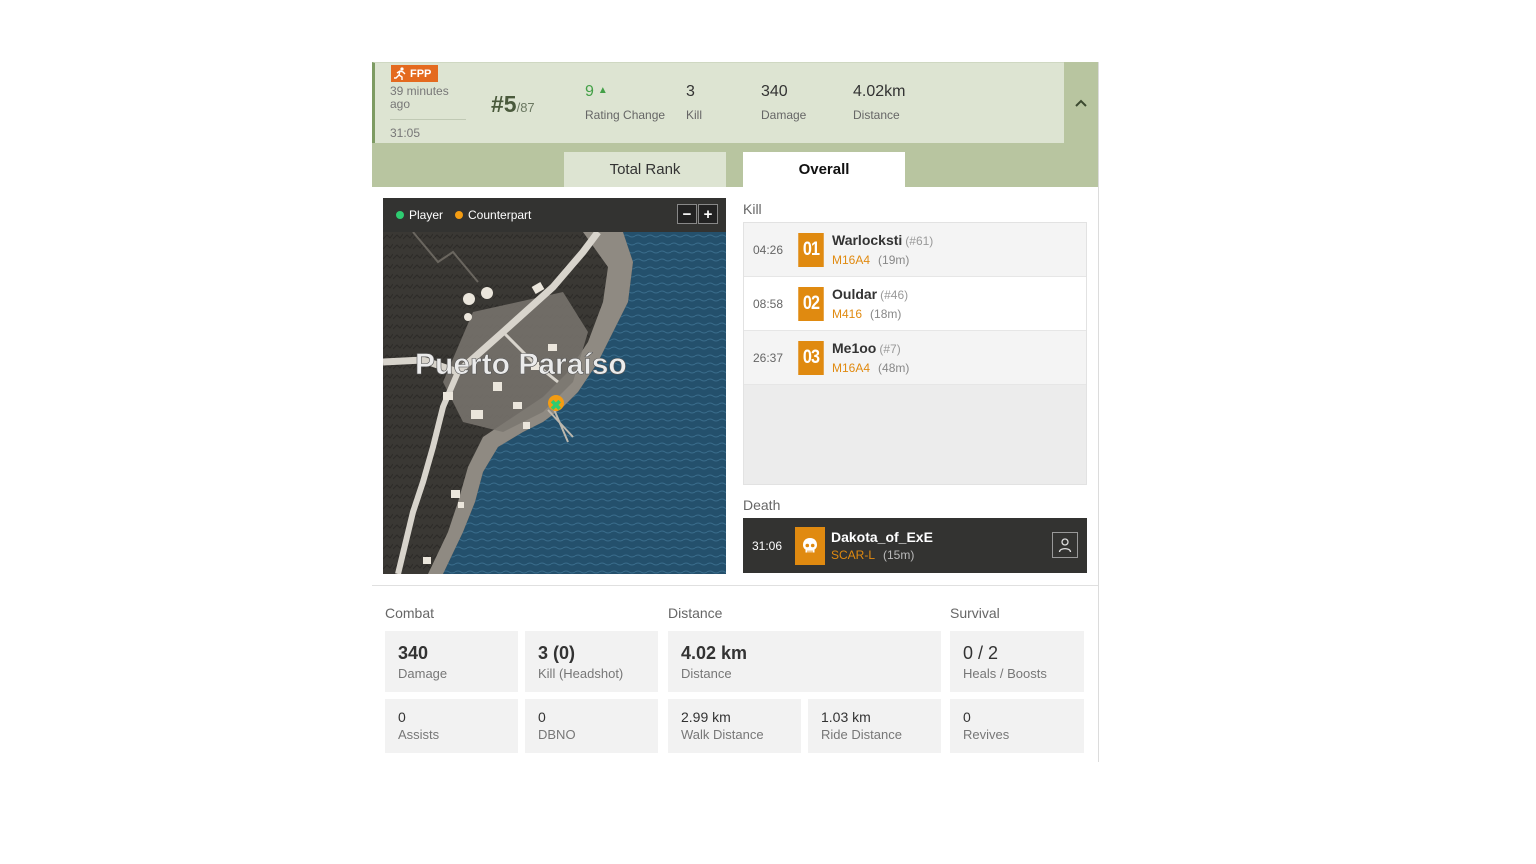 This screenshot has height=864, width=1536. What do you see at coordinates (645, 169) in the screenshot?
I see `tab-total-rank: Total Rank` at bounding box center [645, 169].